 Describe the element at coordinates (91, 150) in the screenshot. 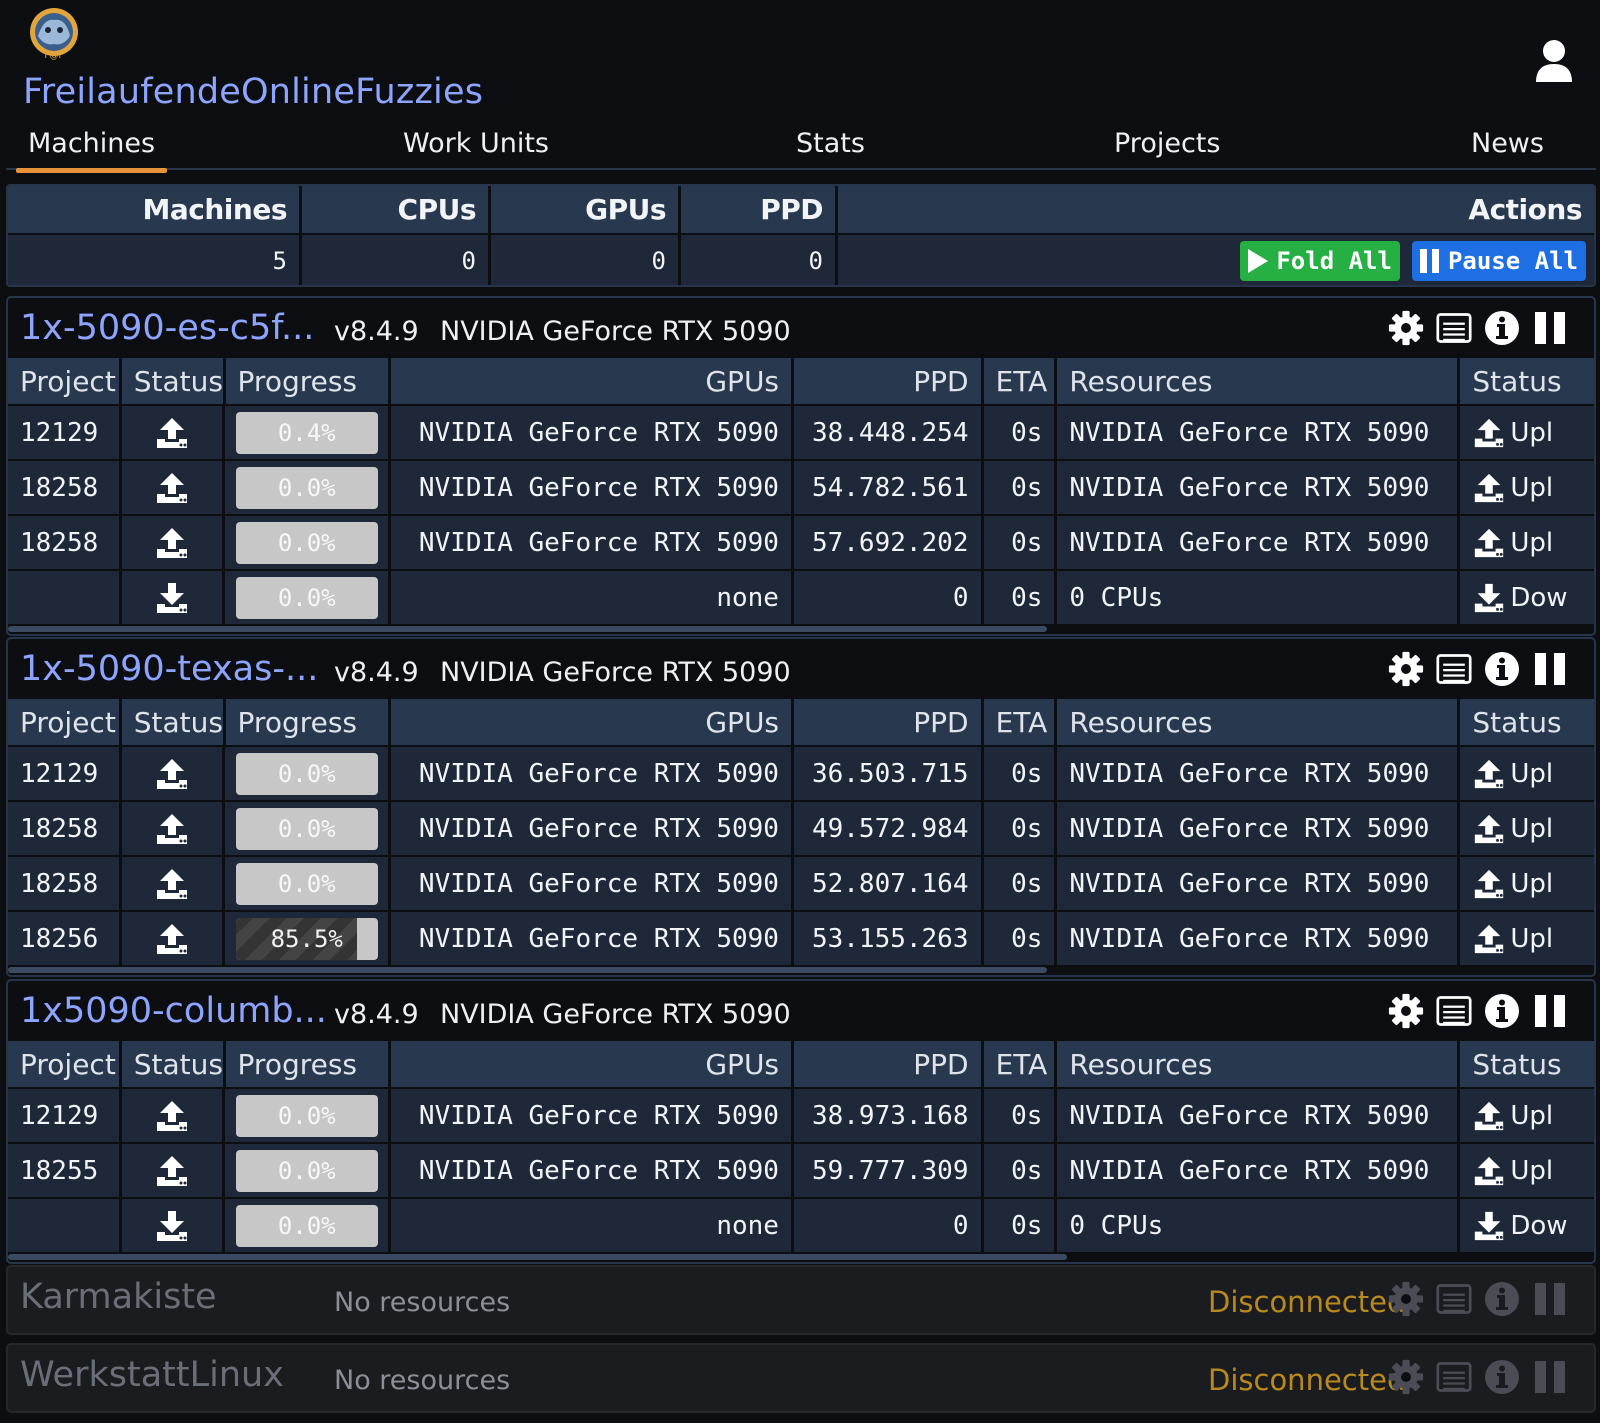

I see `tab-machines: Machines` at that location.